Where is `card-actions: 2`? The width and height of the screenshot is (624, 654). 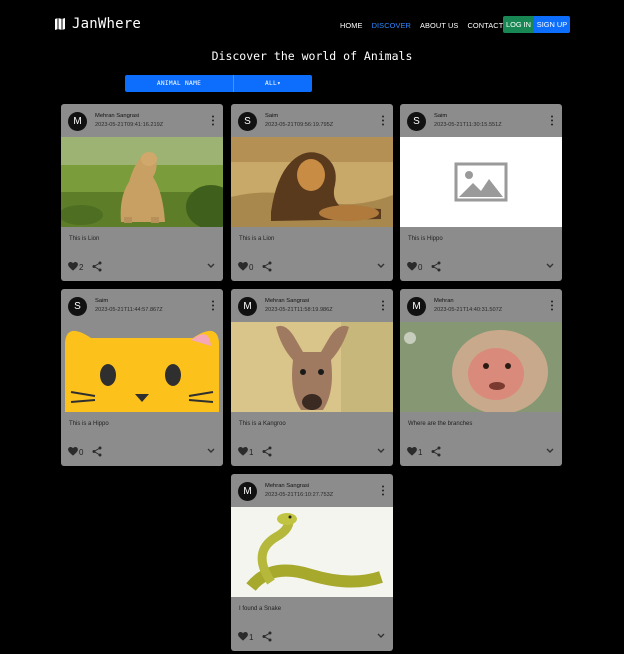
card-actions: 2 is located at coordinates (142, 267).